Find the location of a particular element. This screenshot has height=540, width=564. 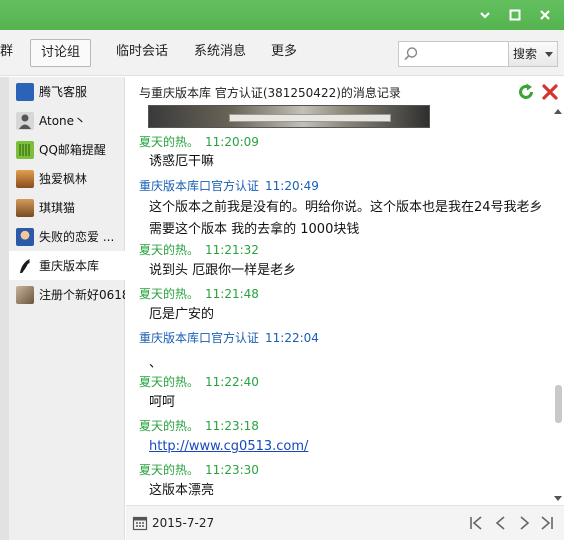

history-header: 与重庆版本库 官方认证(381250422)的消息记录 is located at coordinates (345, 91).